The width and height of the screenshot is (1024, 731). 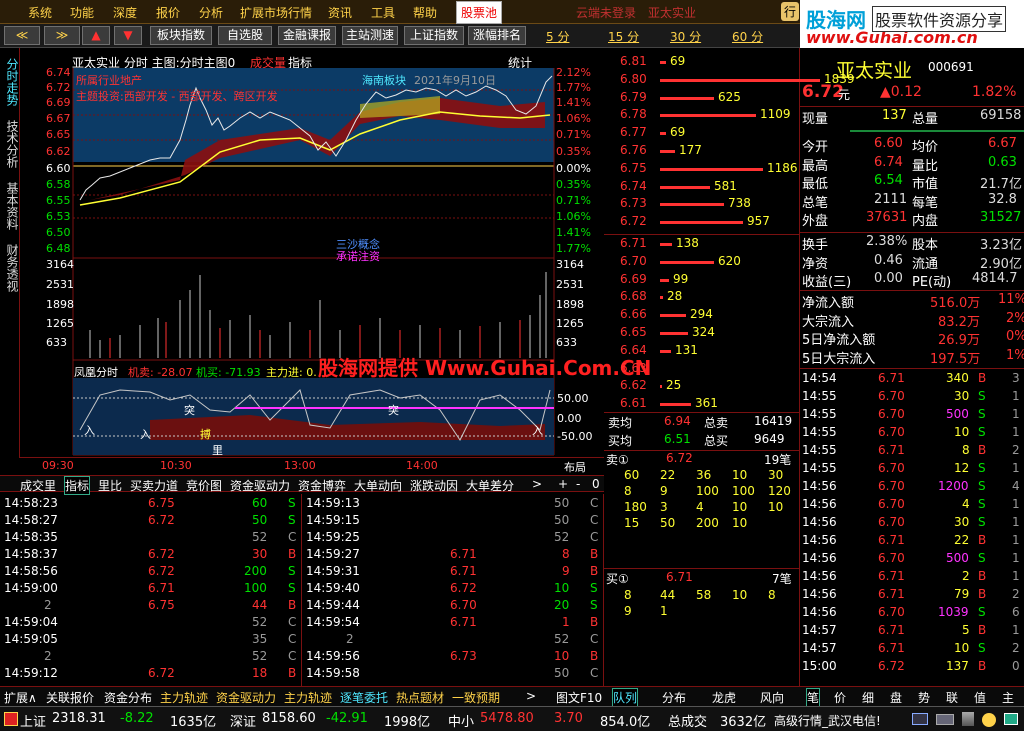 I want to click on tab-auction: 竞价图, so click(x=204, y=485).